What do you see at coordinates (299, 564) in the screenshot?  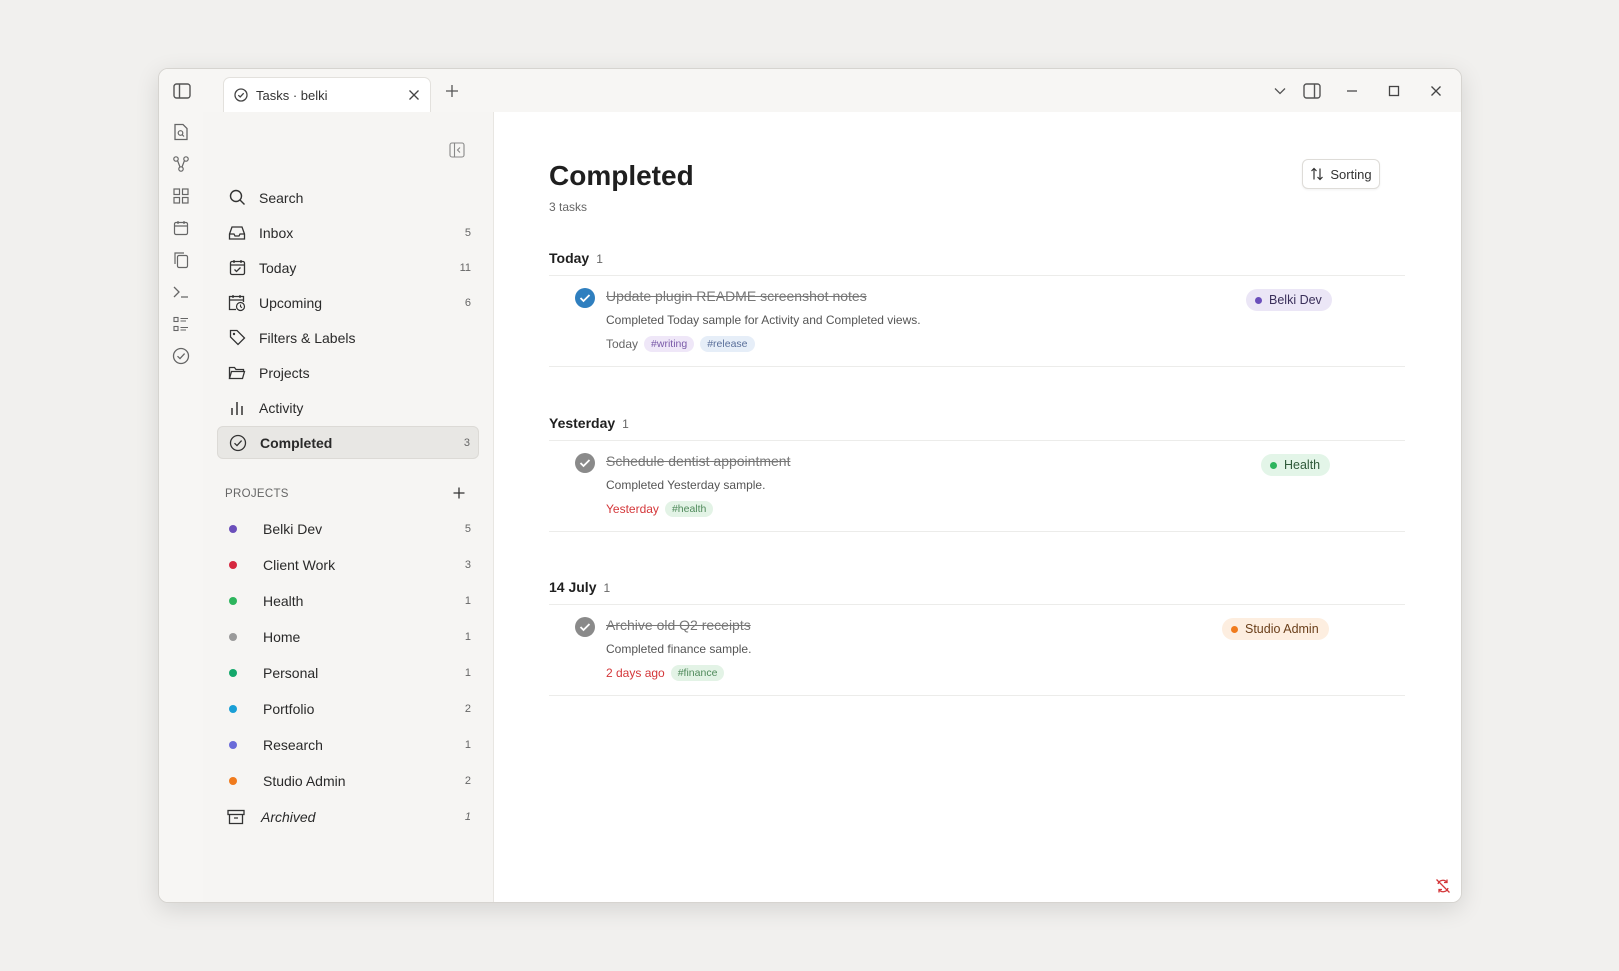 I see `project-name: Client Work` at bounding box center [299, 564].